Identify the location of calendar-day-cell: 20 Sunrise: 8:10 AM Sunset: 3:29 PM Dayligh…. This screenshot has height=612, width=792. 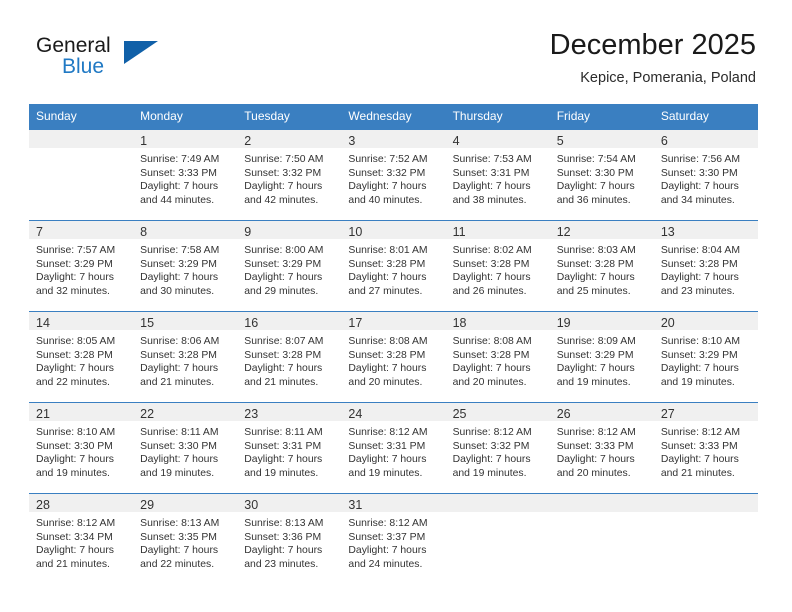
(705, 357).